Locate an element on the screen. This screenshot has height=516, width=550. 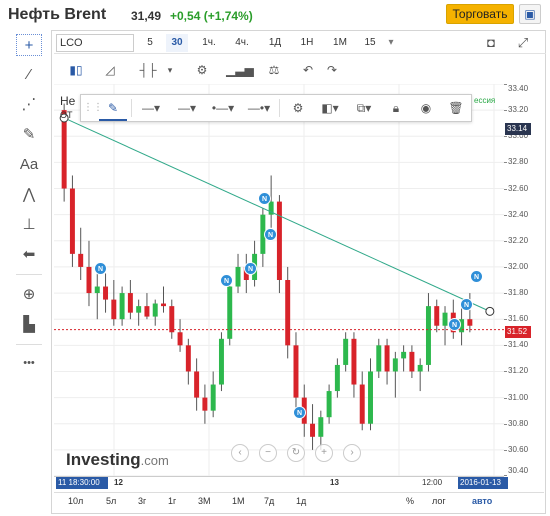
chevron-down-icon: ▾ is located at coordinates (391, 43).